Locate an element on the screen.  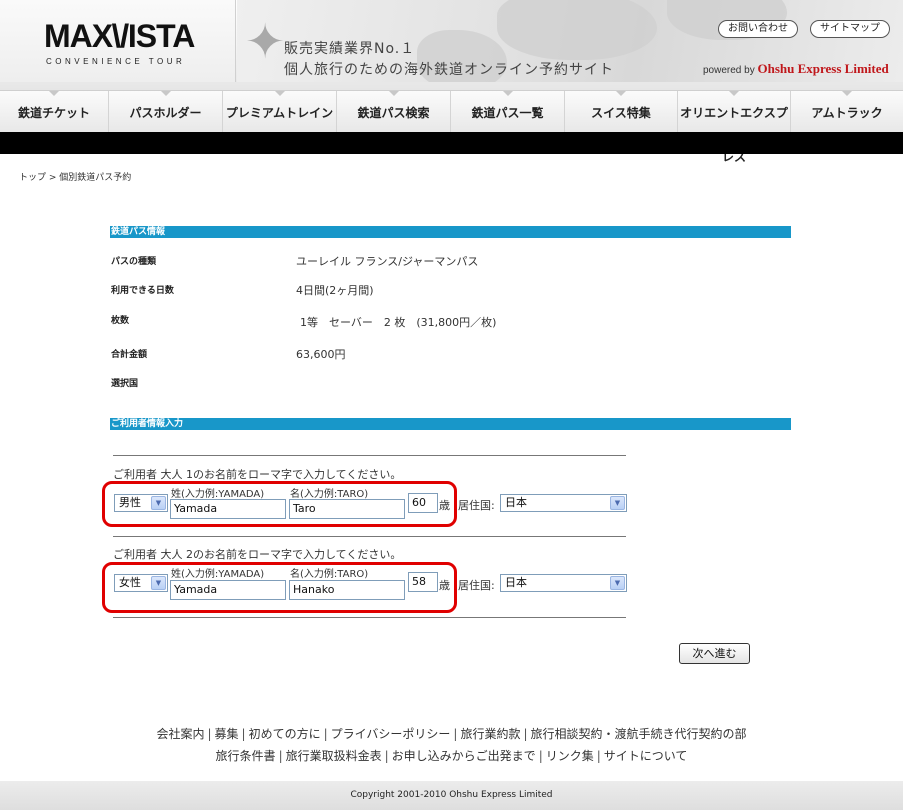
footer-link: 募集 is located at coordinates (227, 734).